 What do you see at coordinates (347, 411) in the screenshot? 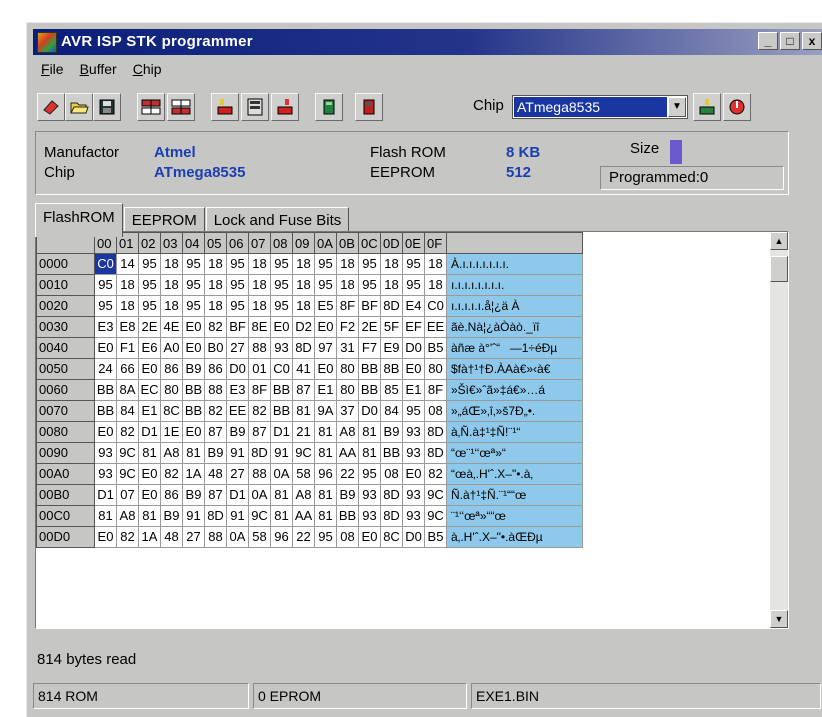
I see `hex-byte-cell: 37` at bounding box center [347, 411].